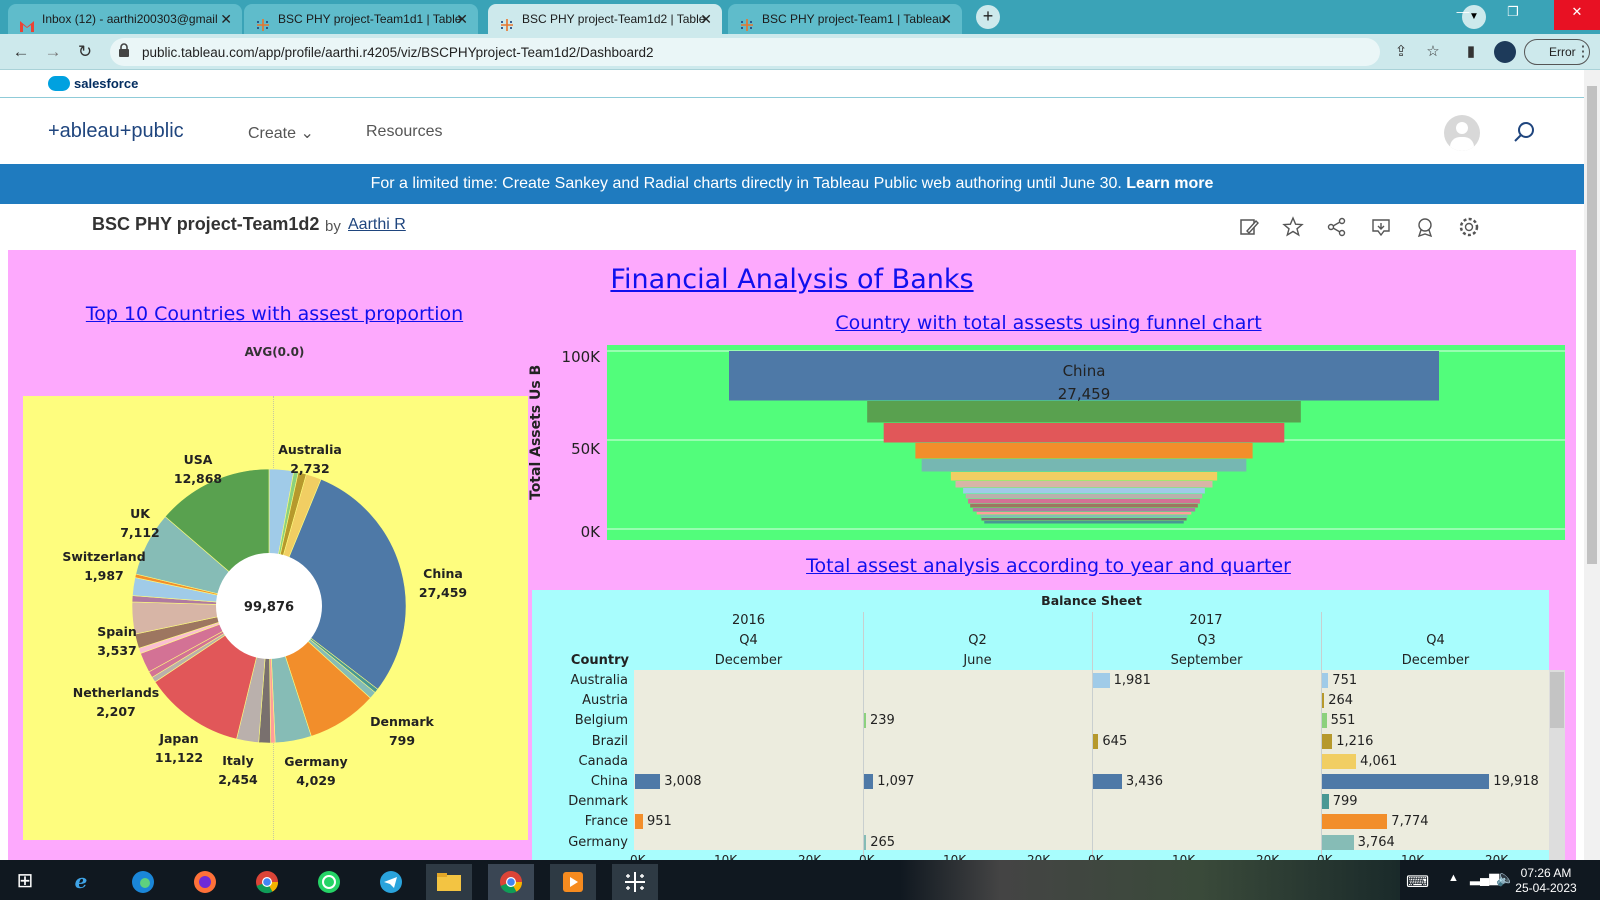 The height and width of the screenshot is (900, 1600). Describe the element at coordinates (1433, 52) in the screenshot. I see `star-icon: ☆` at that location.